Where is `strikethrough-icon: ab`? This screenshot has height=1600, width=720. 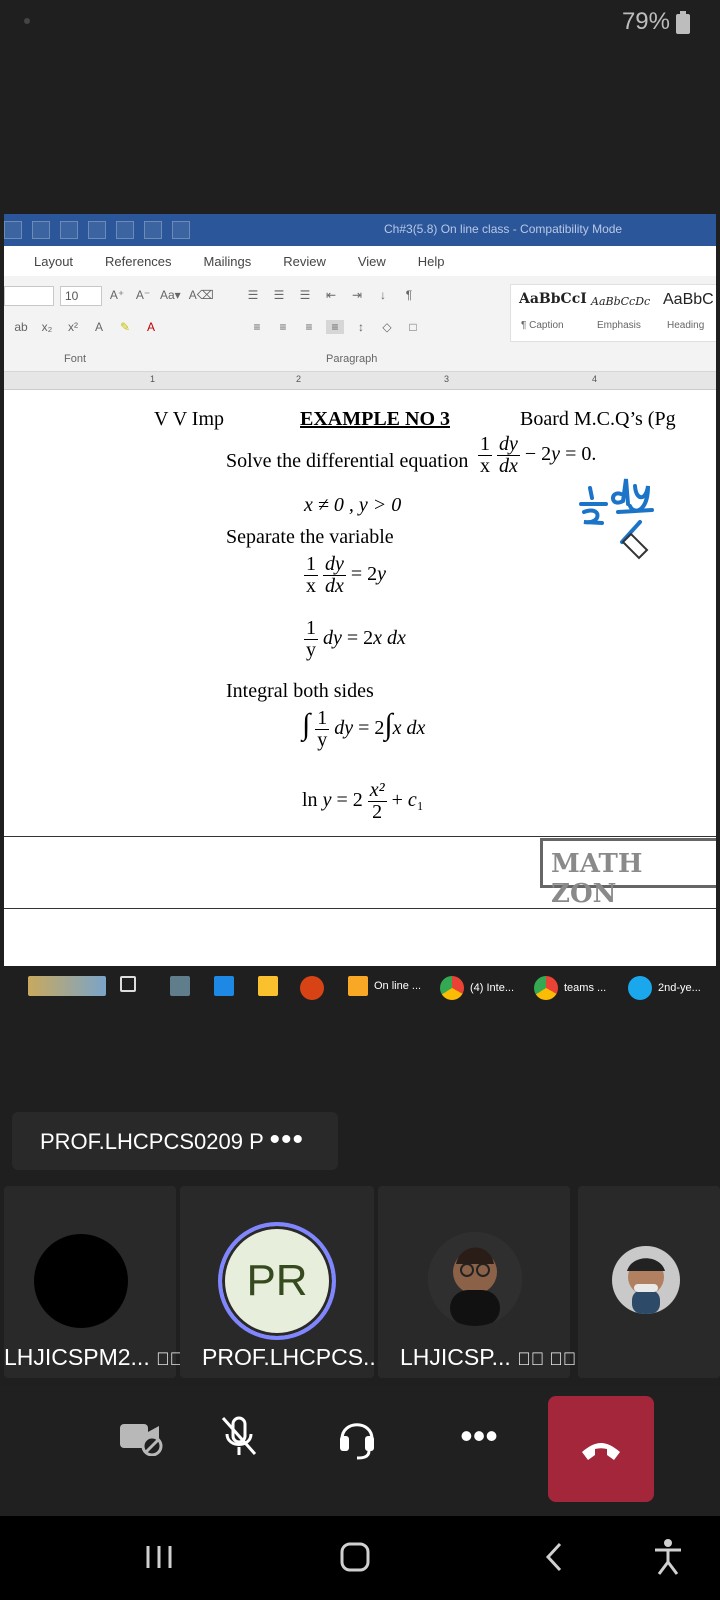
strikethrough-icon: ab is located at coordinates (21, 327).